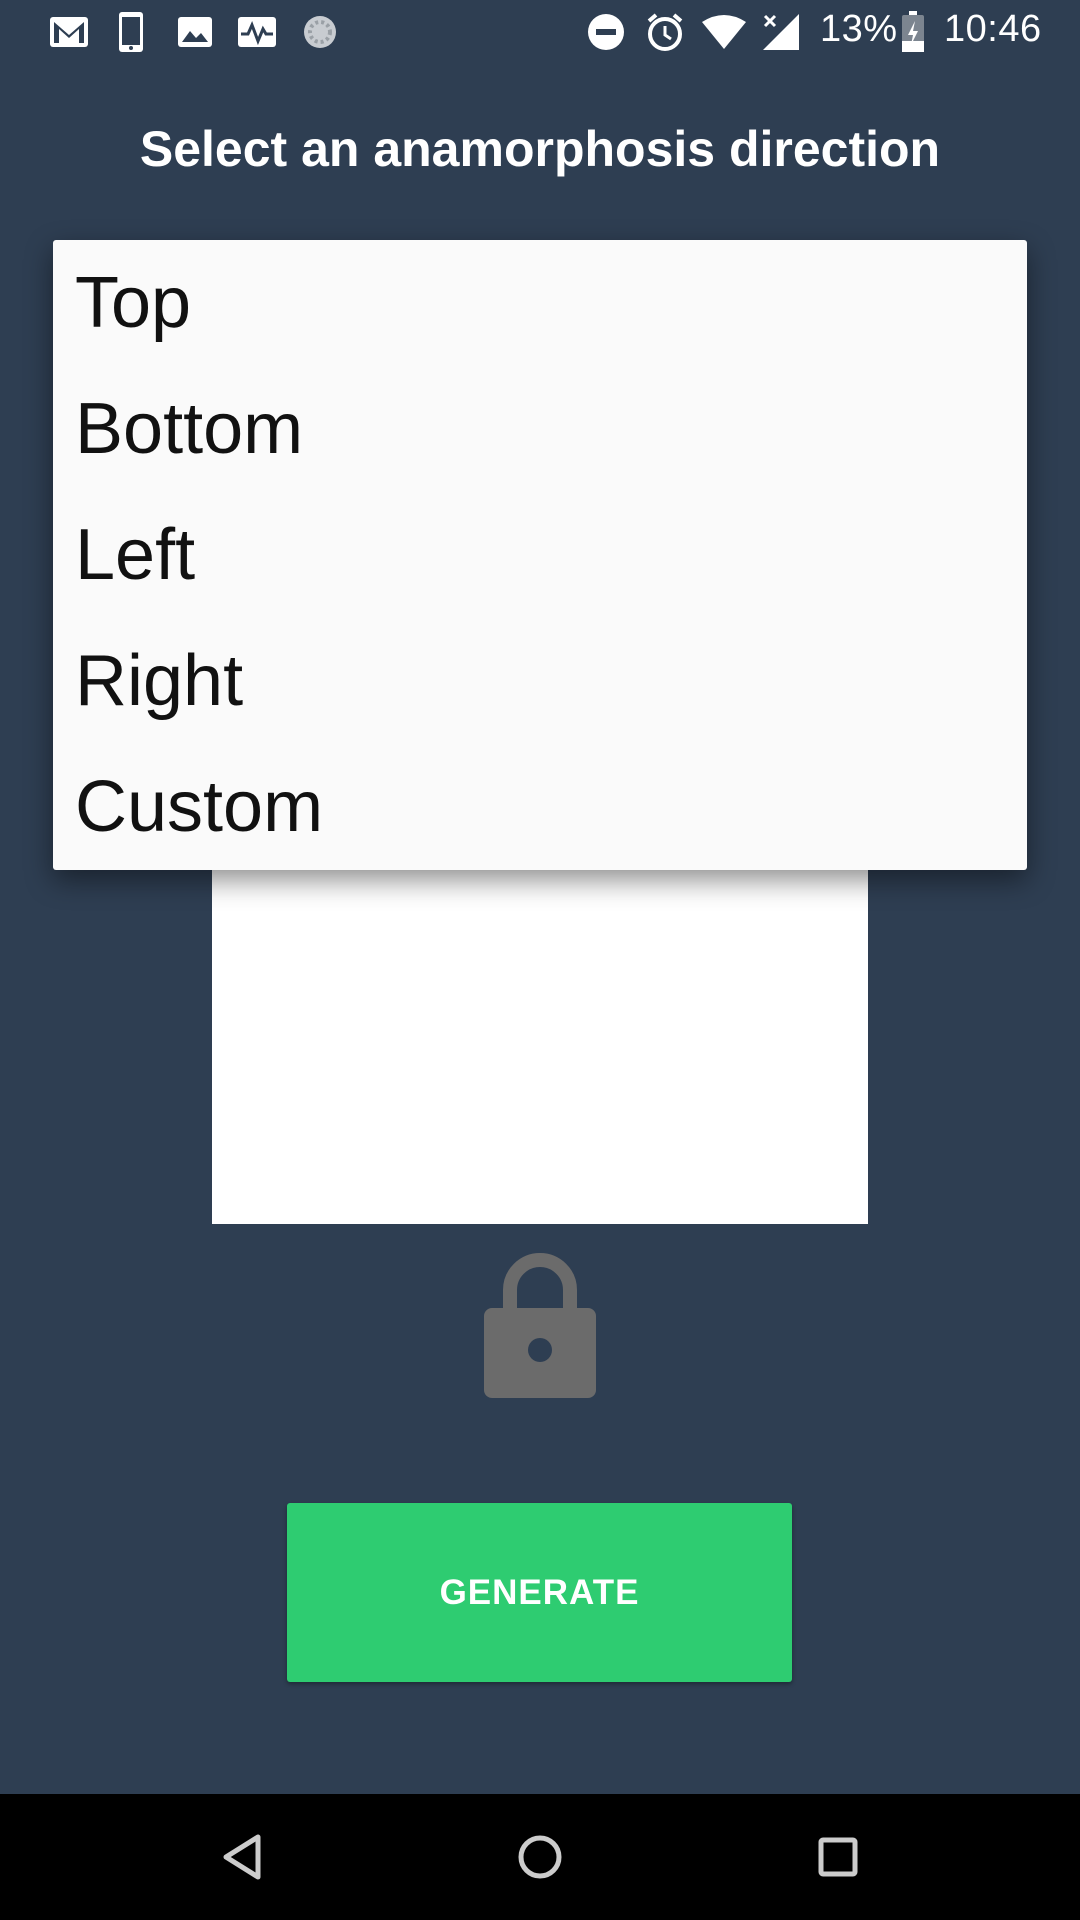 The height and width of the screenshot is (1920, 1080). Describe the element at coordinates (540, 149) in the screenshot. I see `page-title: Select an anamorphosis direction` at that location.